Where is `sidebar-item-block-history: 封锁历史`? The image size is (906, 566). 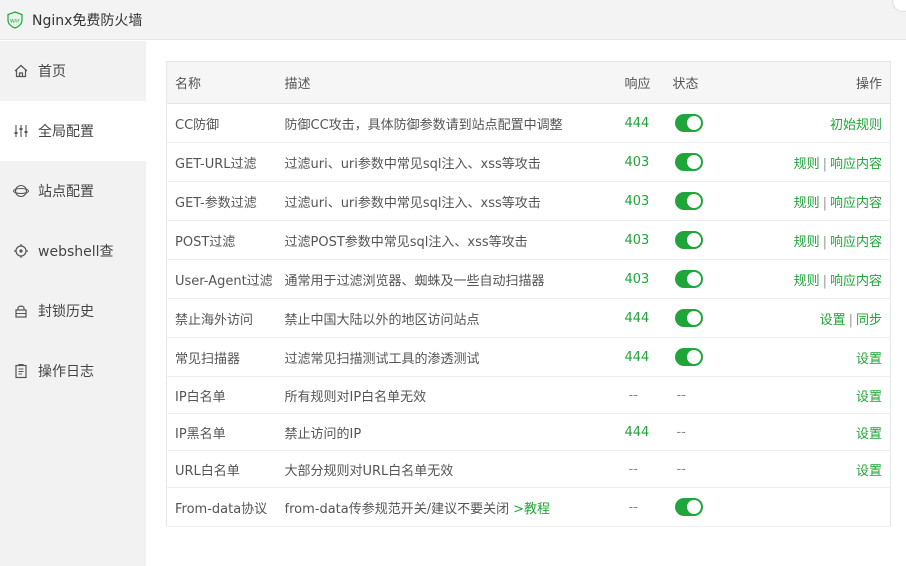
sidebar-item-block-history: 封锁历史 is located at coordinates (73, 311).